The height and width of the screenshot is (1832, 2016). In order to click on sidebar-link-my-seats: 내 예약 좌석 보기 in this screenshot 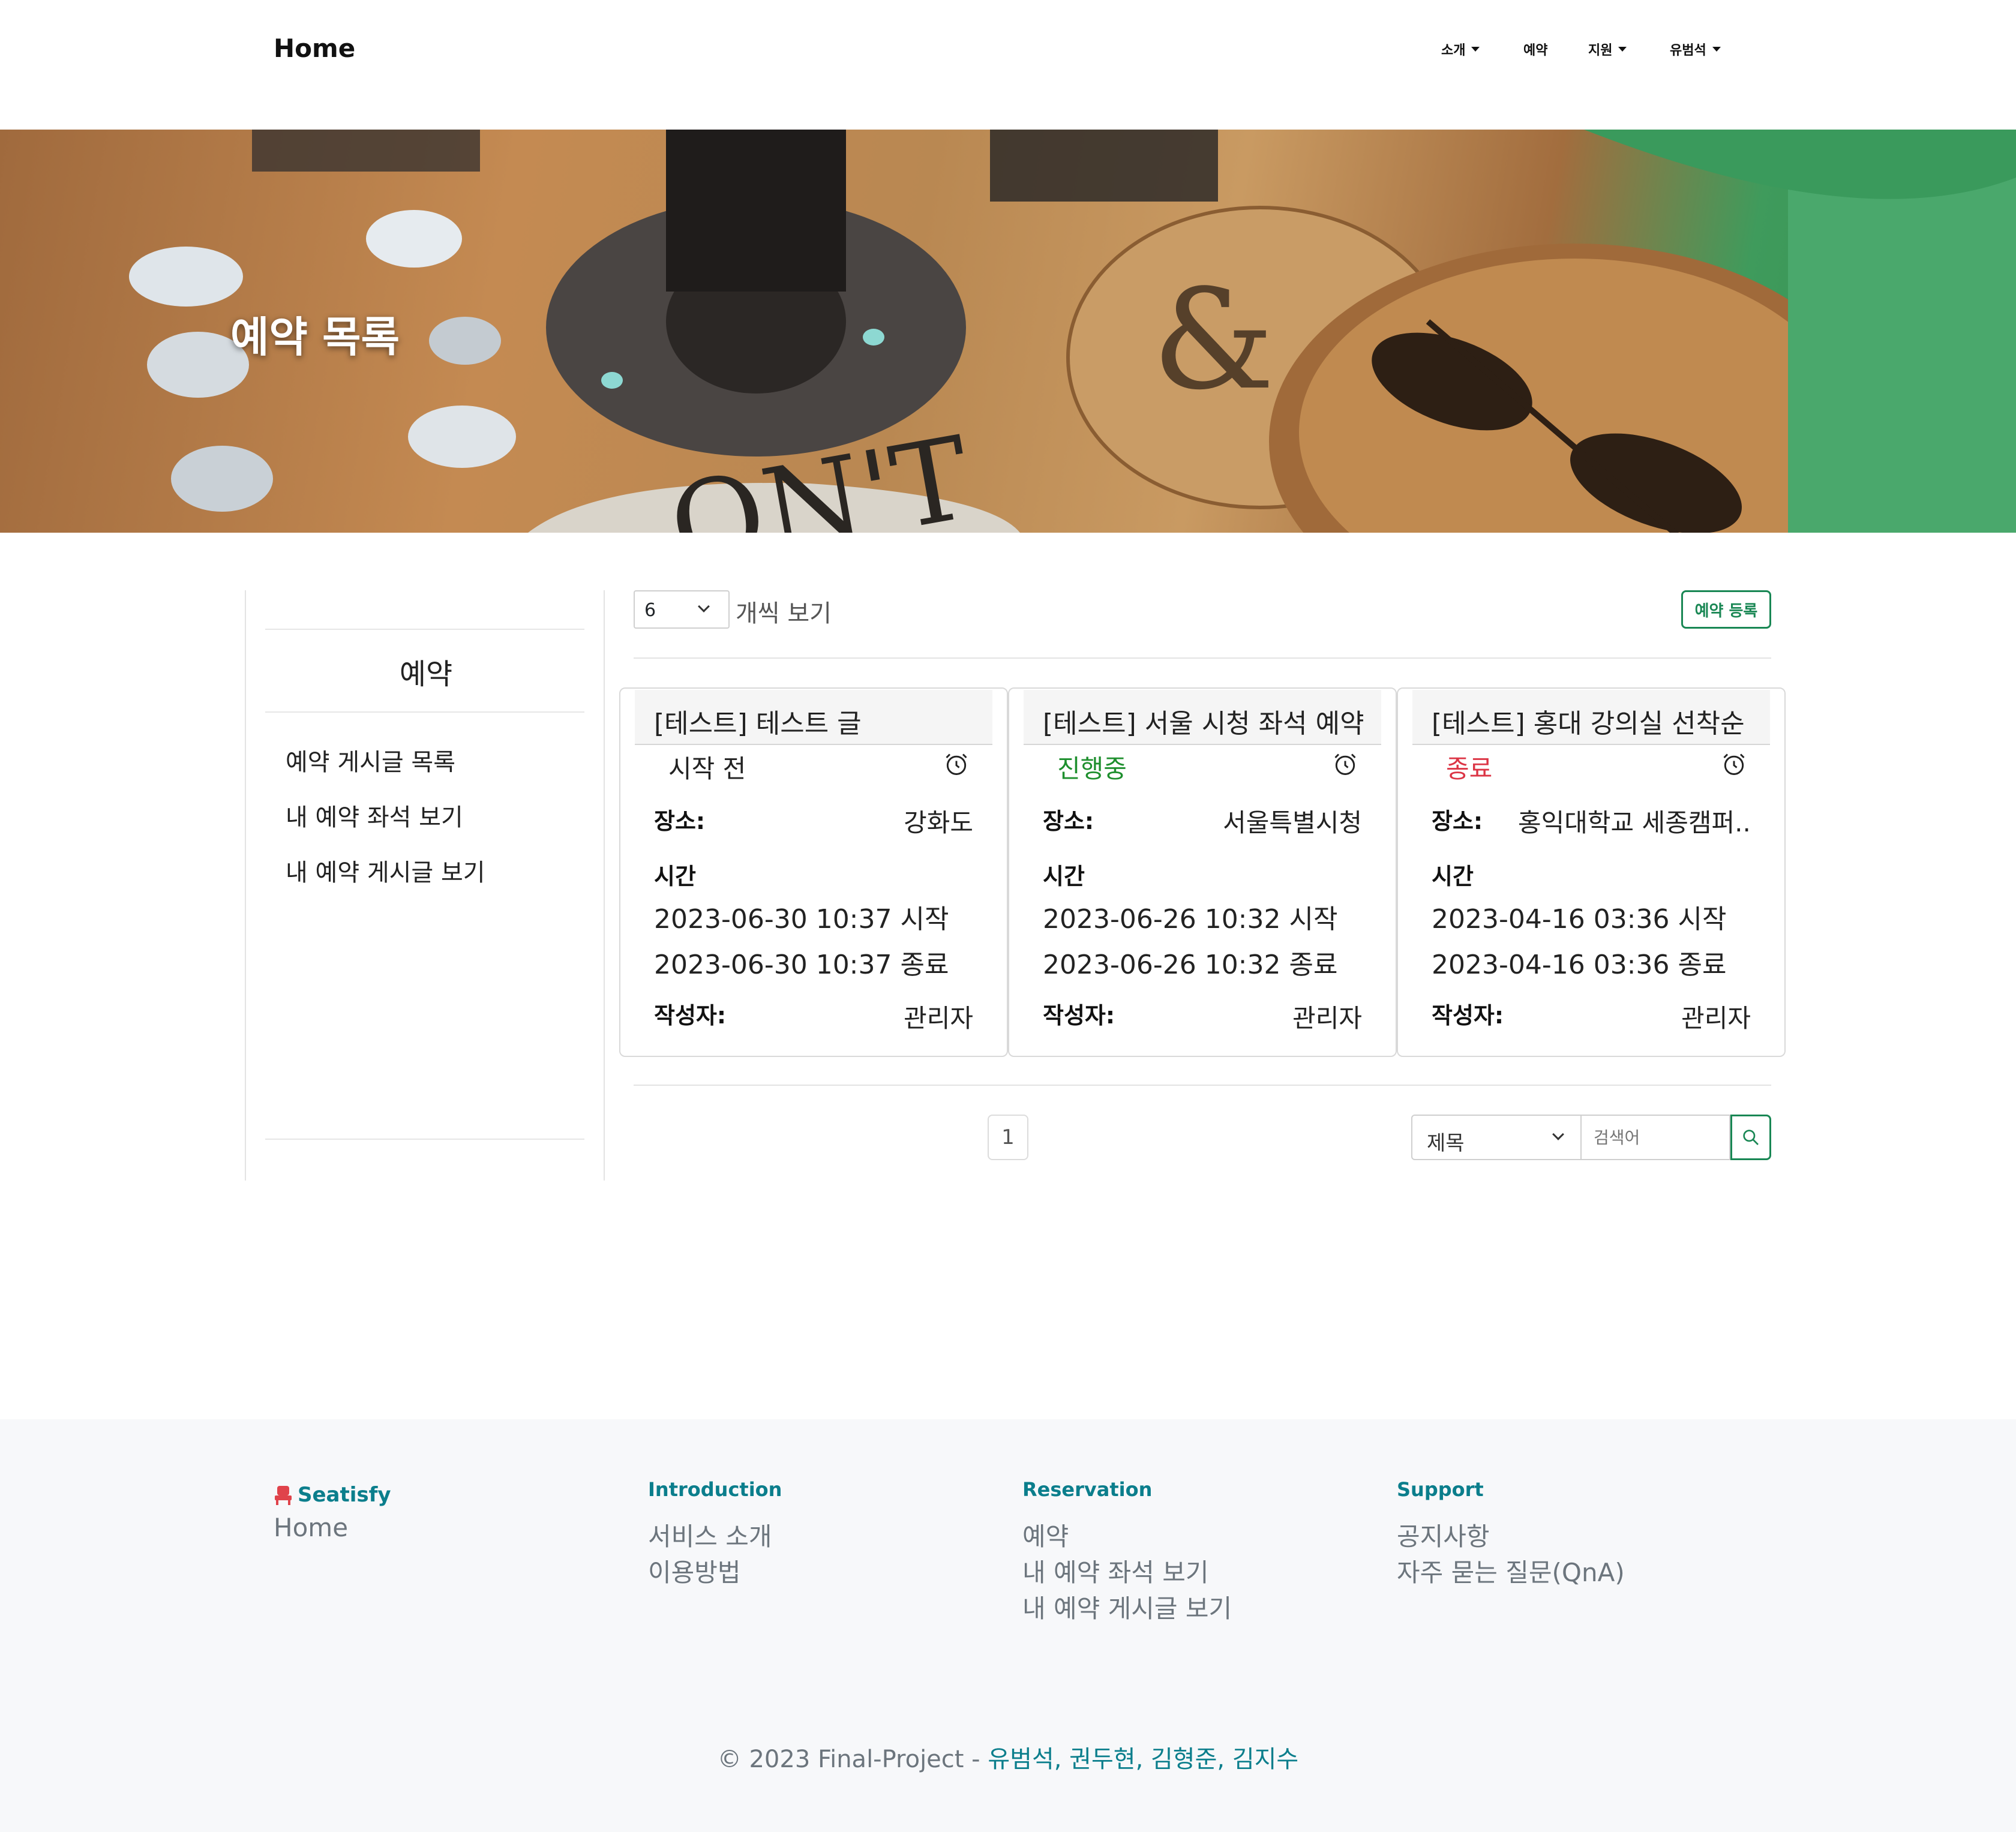, I will do `click(375, 815)`.